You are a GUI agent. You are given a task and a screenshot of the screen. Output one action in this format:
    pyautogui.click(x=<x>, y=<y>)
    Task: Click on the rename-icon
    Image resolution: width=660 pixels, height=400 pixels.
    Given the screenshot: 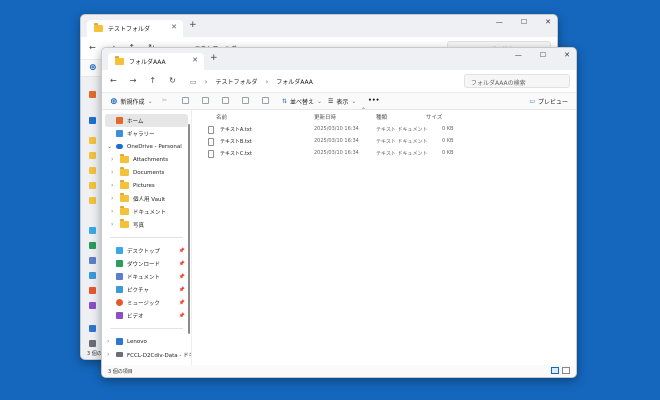 What is the action you would take?
    pyautogui.click(x=225, y=100)
    